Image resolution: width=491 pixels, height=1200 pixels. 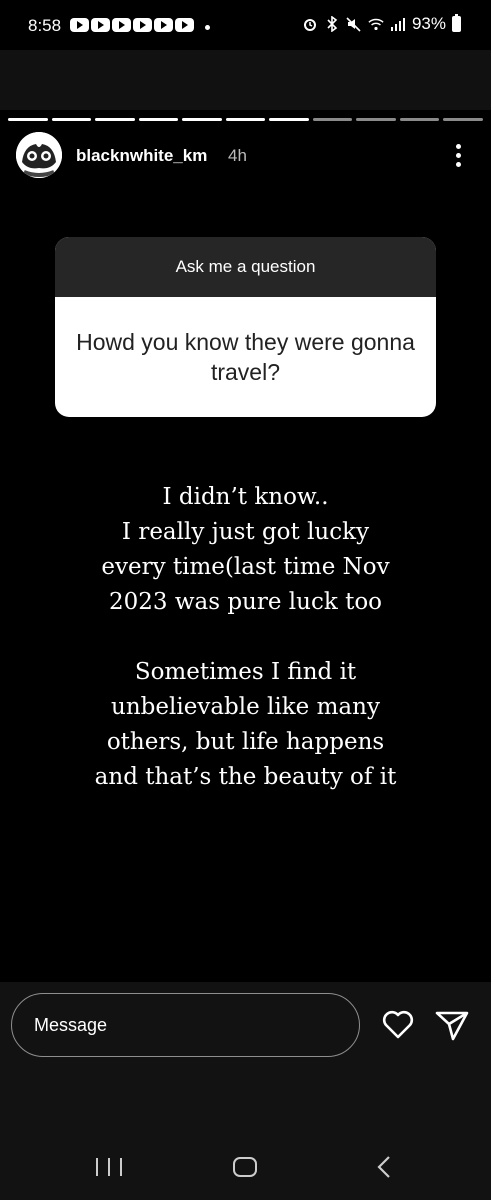 I want to click on wifi-icon, so click(x=376, y=24).